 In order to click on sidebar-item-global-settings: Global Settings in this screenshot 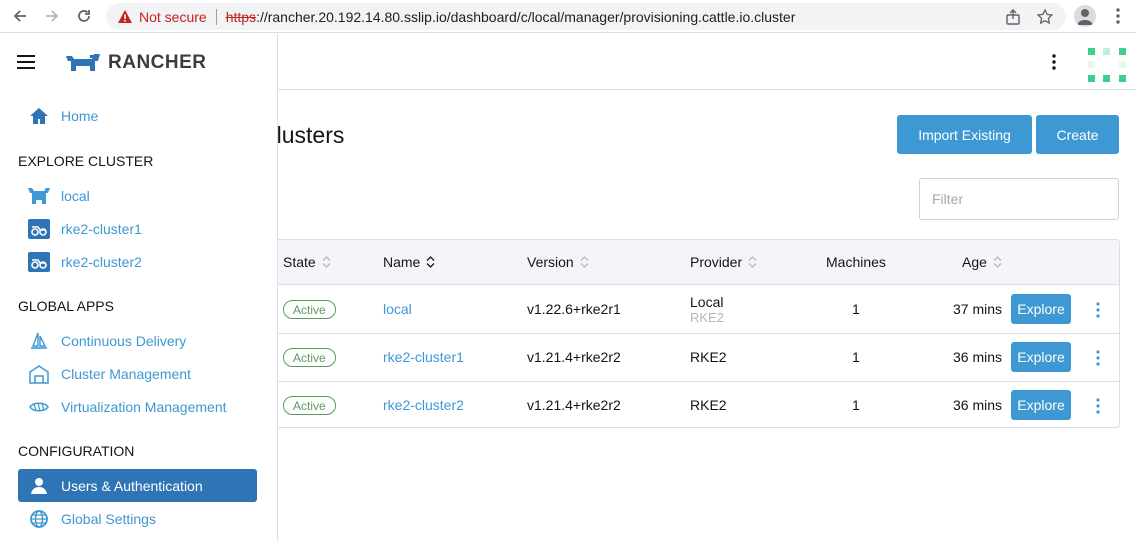, I will do `click(92, 519)`.